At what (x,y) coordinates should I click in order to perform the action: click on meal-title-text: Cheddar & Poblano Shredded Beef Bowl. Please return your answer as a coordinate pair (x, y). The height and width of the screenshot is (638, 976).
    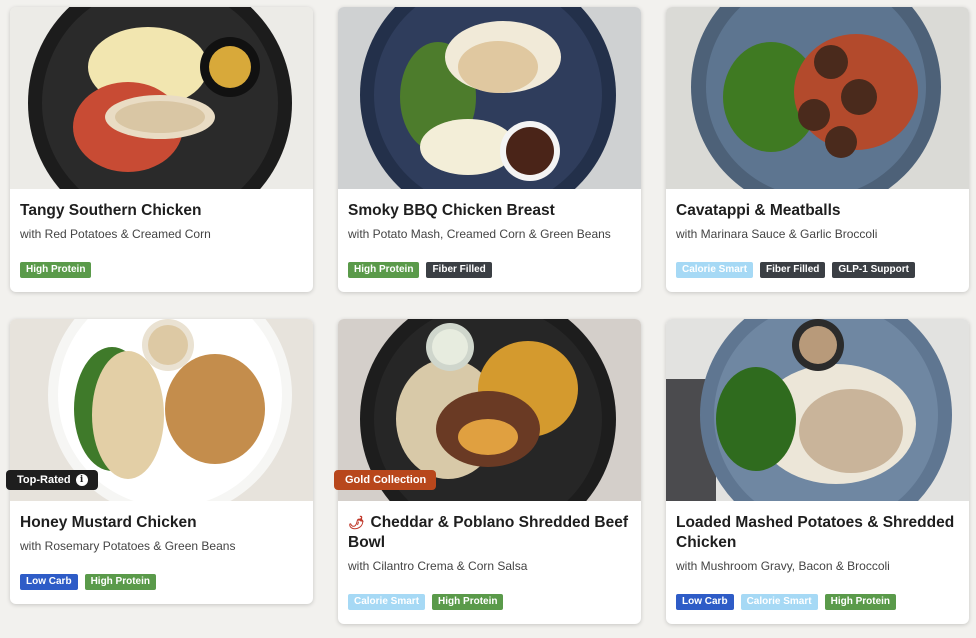
    Looking at the image, I should click on (488, 532).